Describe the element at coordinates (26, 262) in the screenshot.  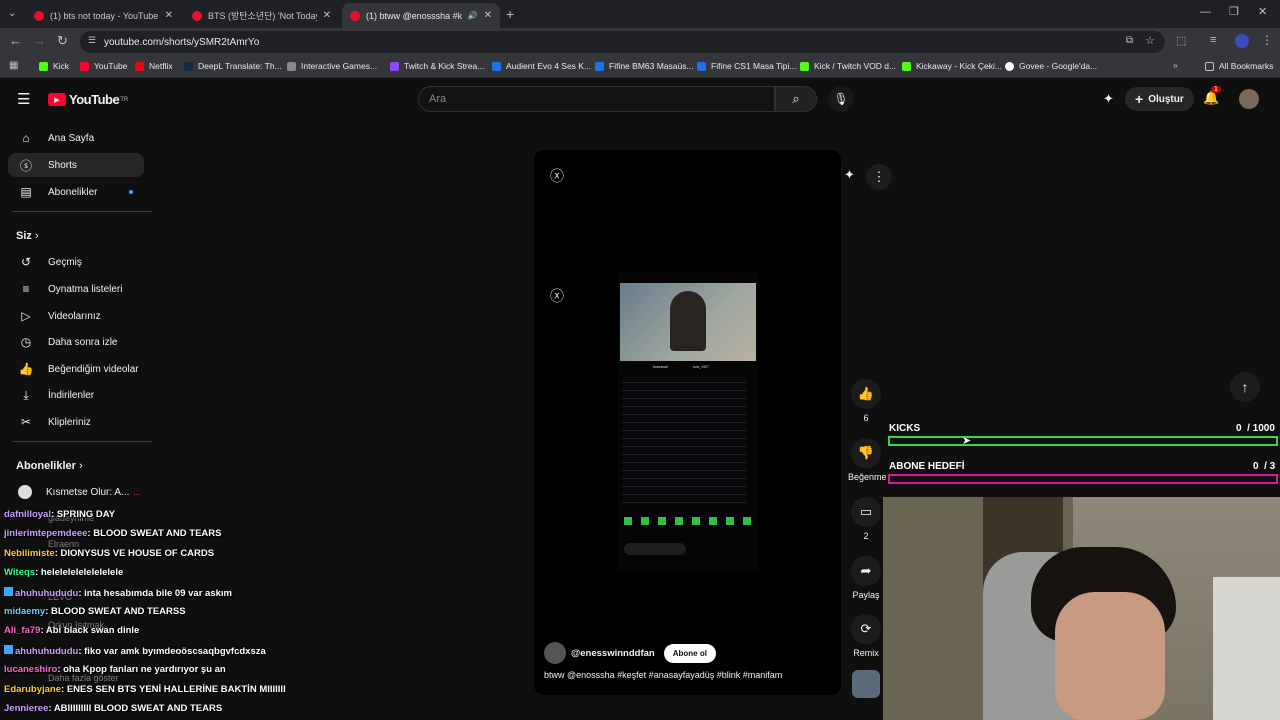
I see `history-icon: ↺` at that location.